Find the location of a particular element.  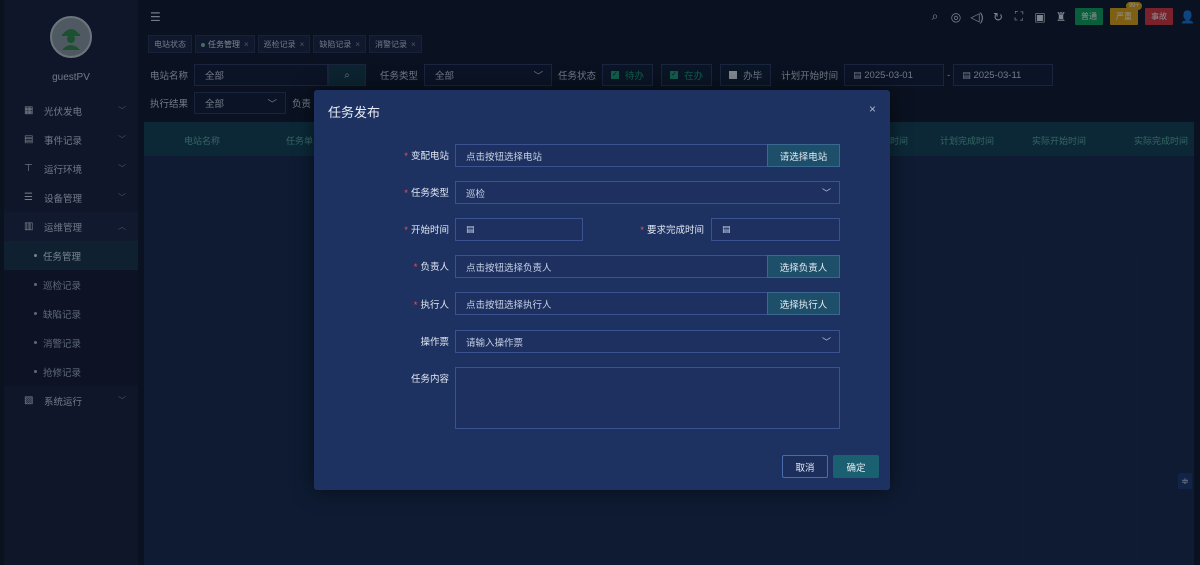

deadline-input: ▤ is located at coordinates (775, 229).